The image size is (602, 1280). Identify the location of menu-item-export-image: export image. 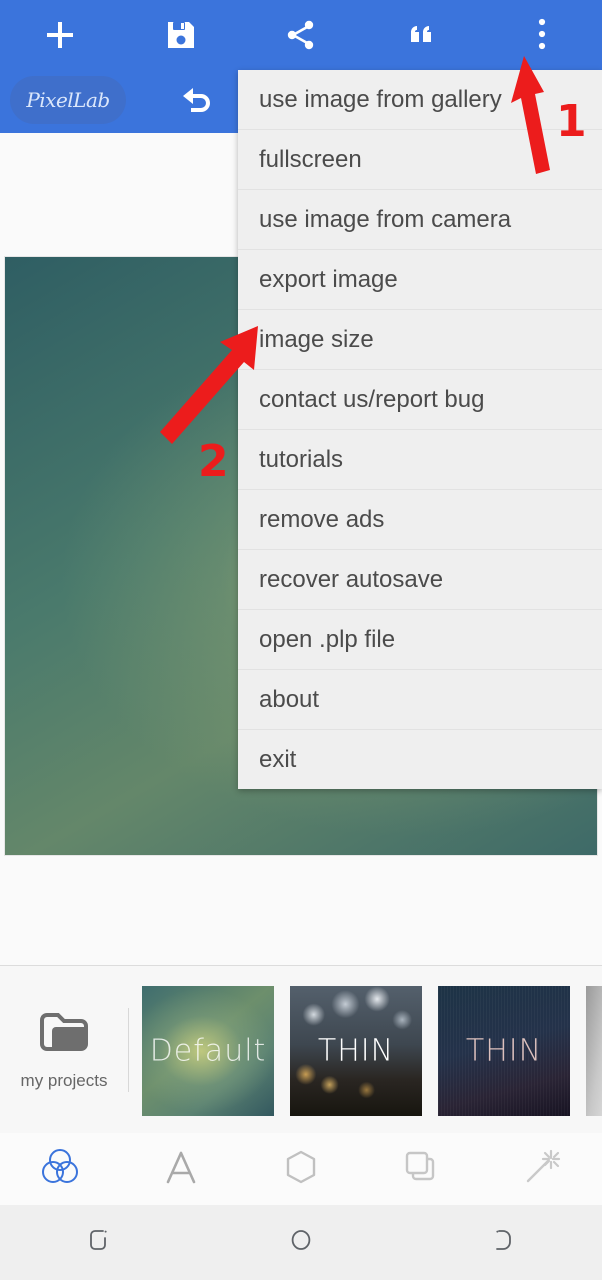
(420, 280).